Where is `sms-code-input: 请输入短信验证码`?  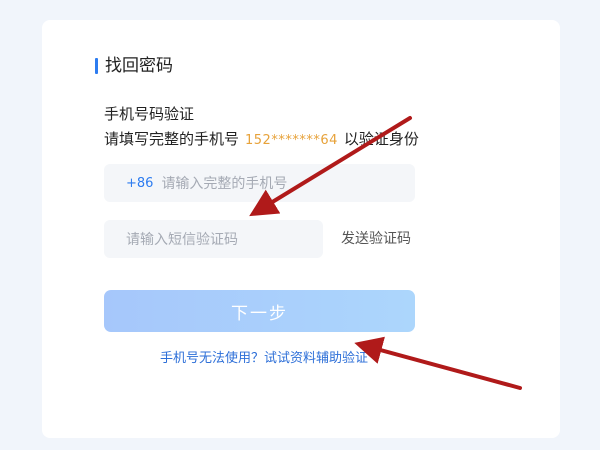
sms-code-input: 请输入短信验证码 is located at coordinates (213, 239).